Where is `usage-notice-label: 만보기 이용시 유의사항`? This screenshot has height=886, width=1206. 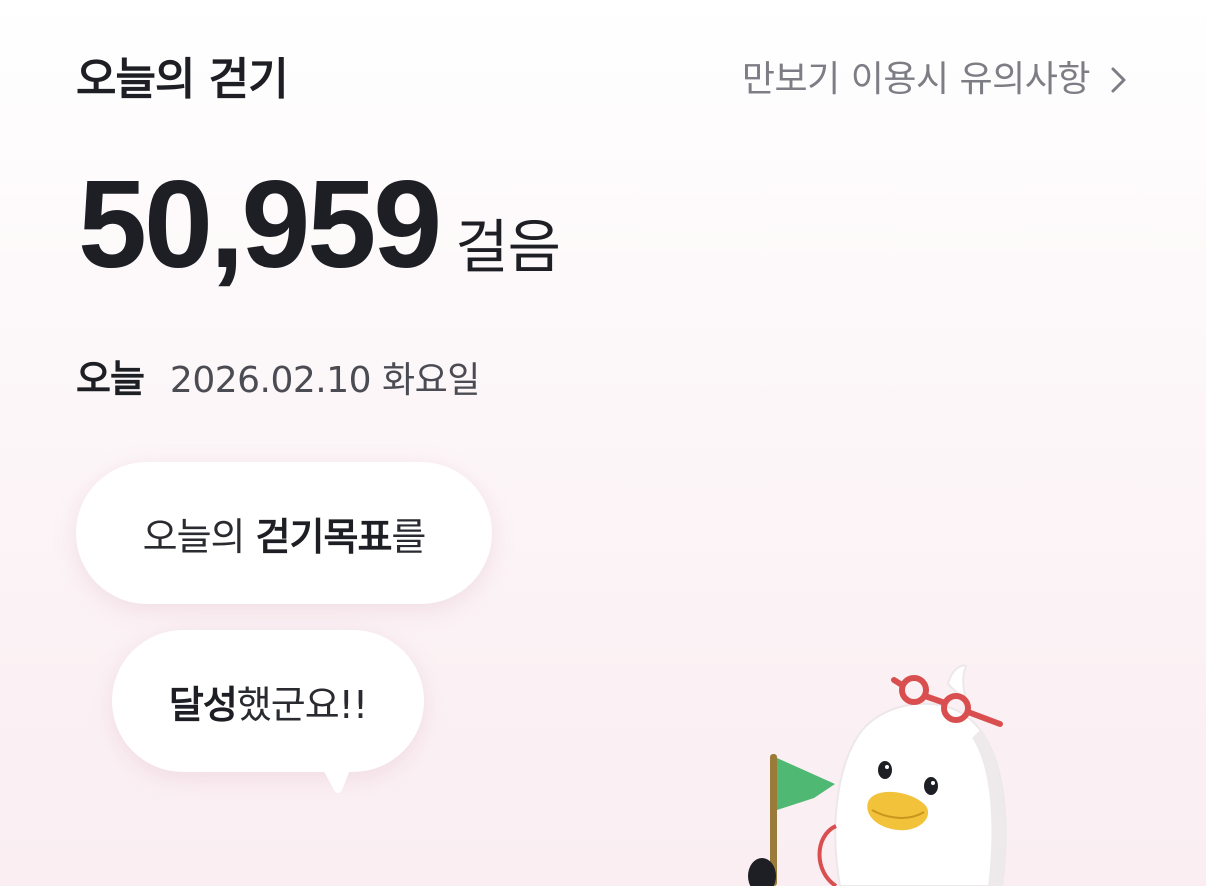
usage-notice-label: 만보기 이용시 유의사항 is located at coordinates (916, 79).